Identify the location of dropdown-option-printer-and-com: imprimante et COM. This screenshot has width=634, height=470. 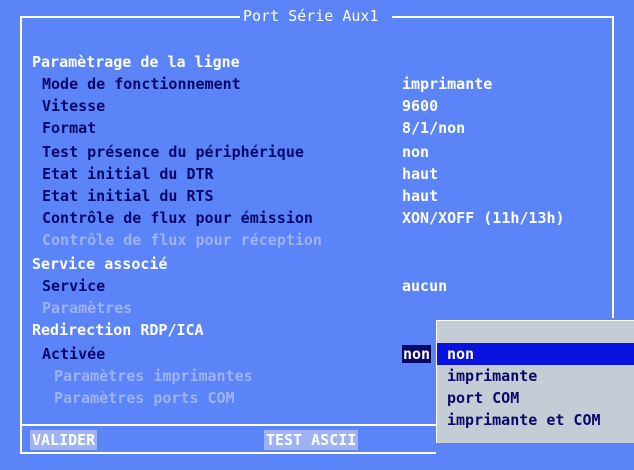
(535, 420).